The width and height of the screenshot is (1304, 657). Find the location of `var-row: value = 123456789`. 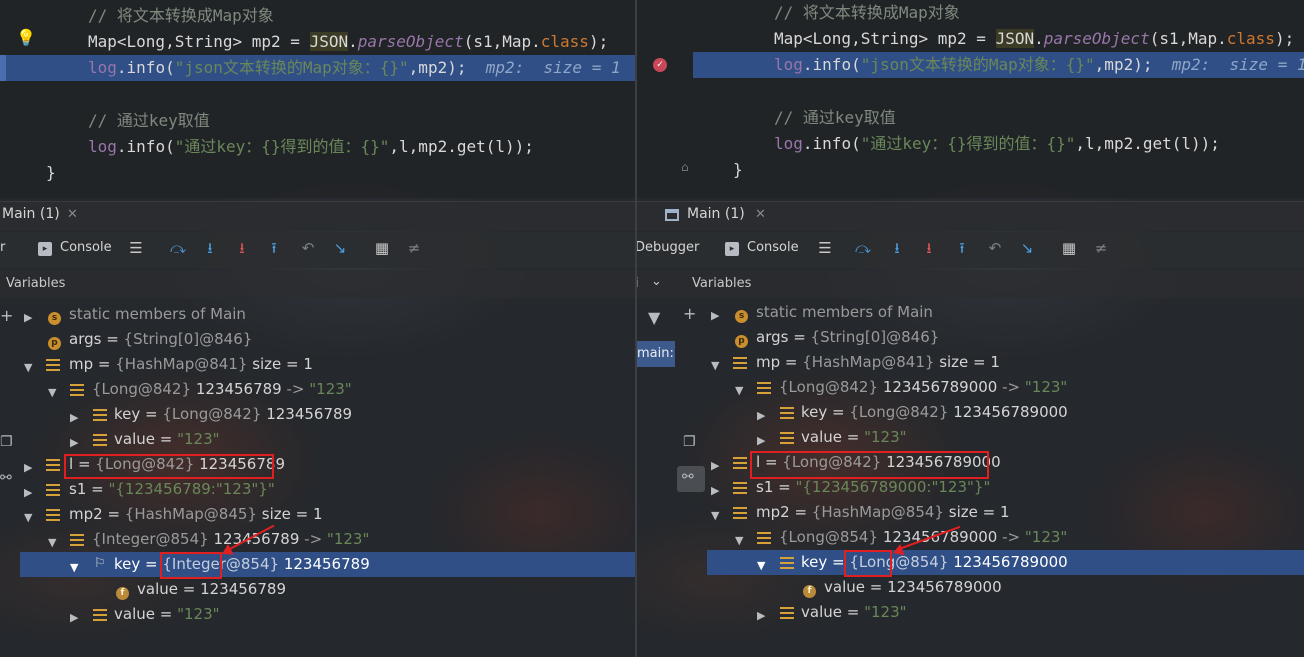

var-row: value = 123456789 is located at coordinates (211, 589).